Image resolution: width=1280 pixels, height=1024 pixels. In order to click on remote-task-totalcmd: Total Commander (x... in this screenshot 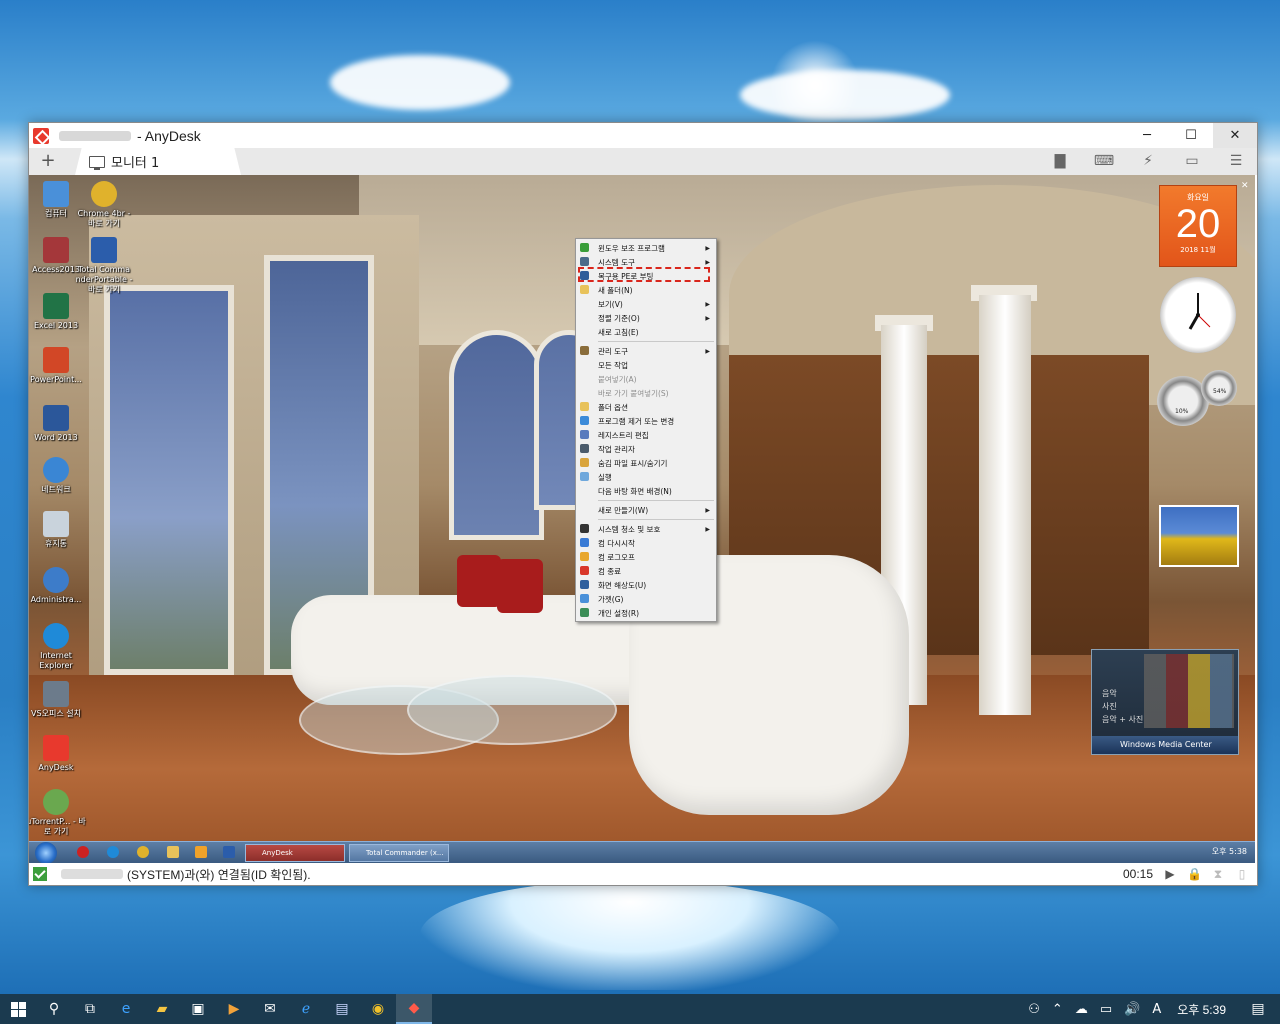, I will do `click(399, 853)`.